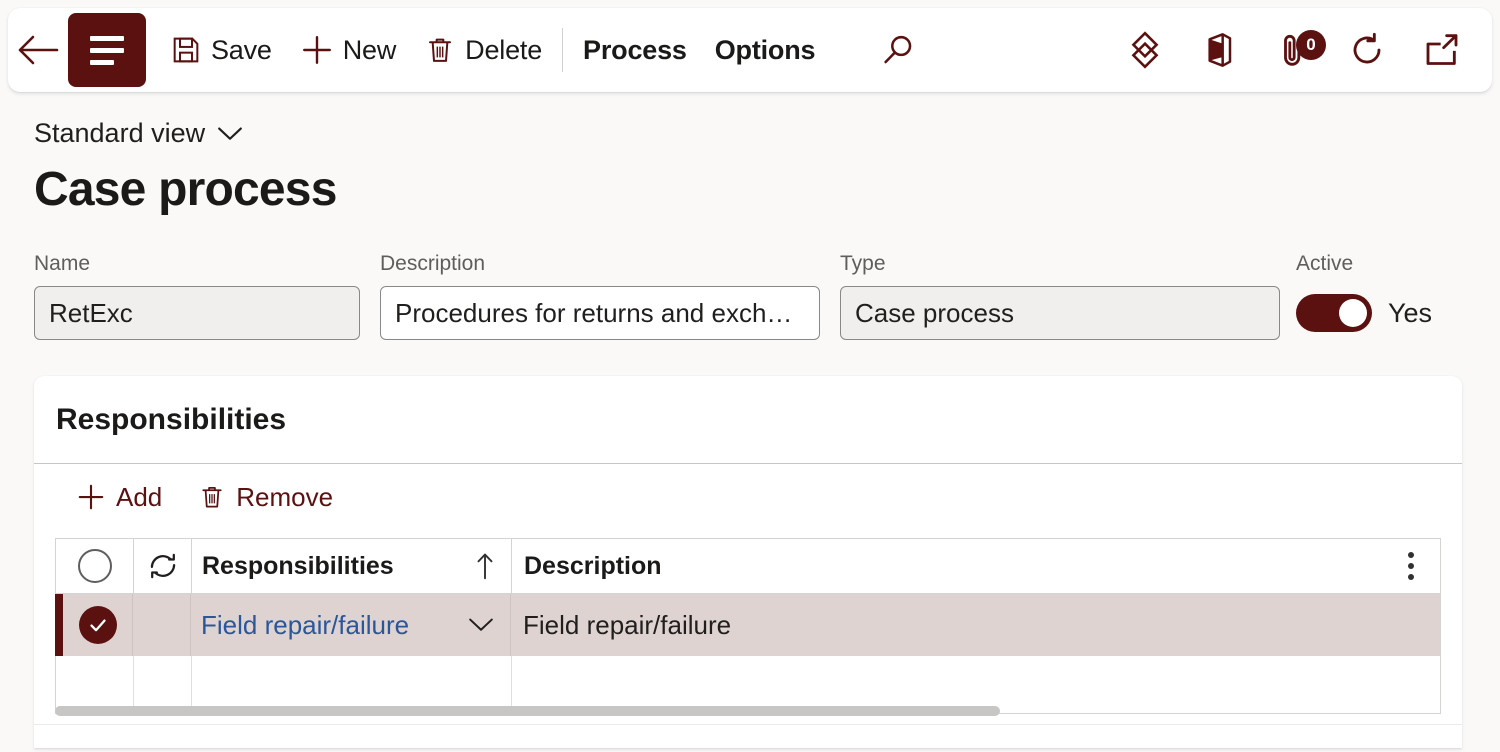  Describe the element at coordinates (120, 133) in the screenshot. I see `view-selector-label: Standard view` at that location.